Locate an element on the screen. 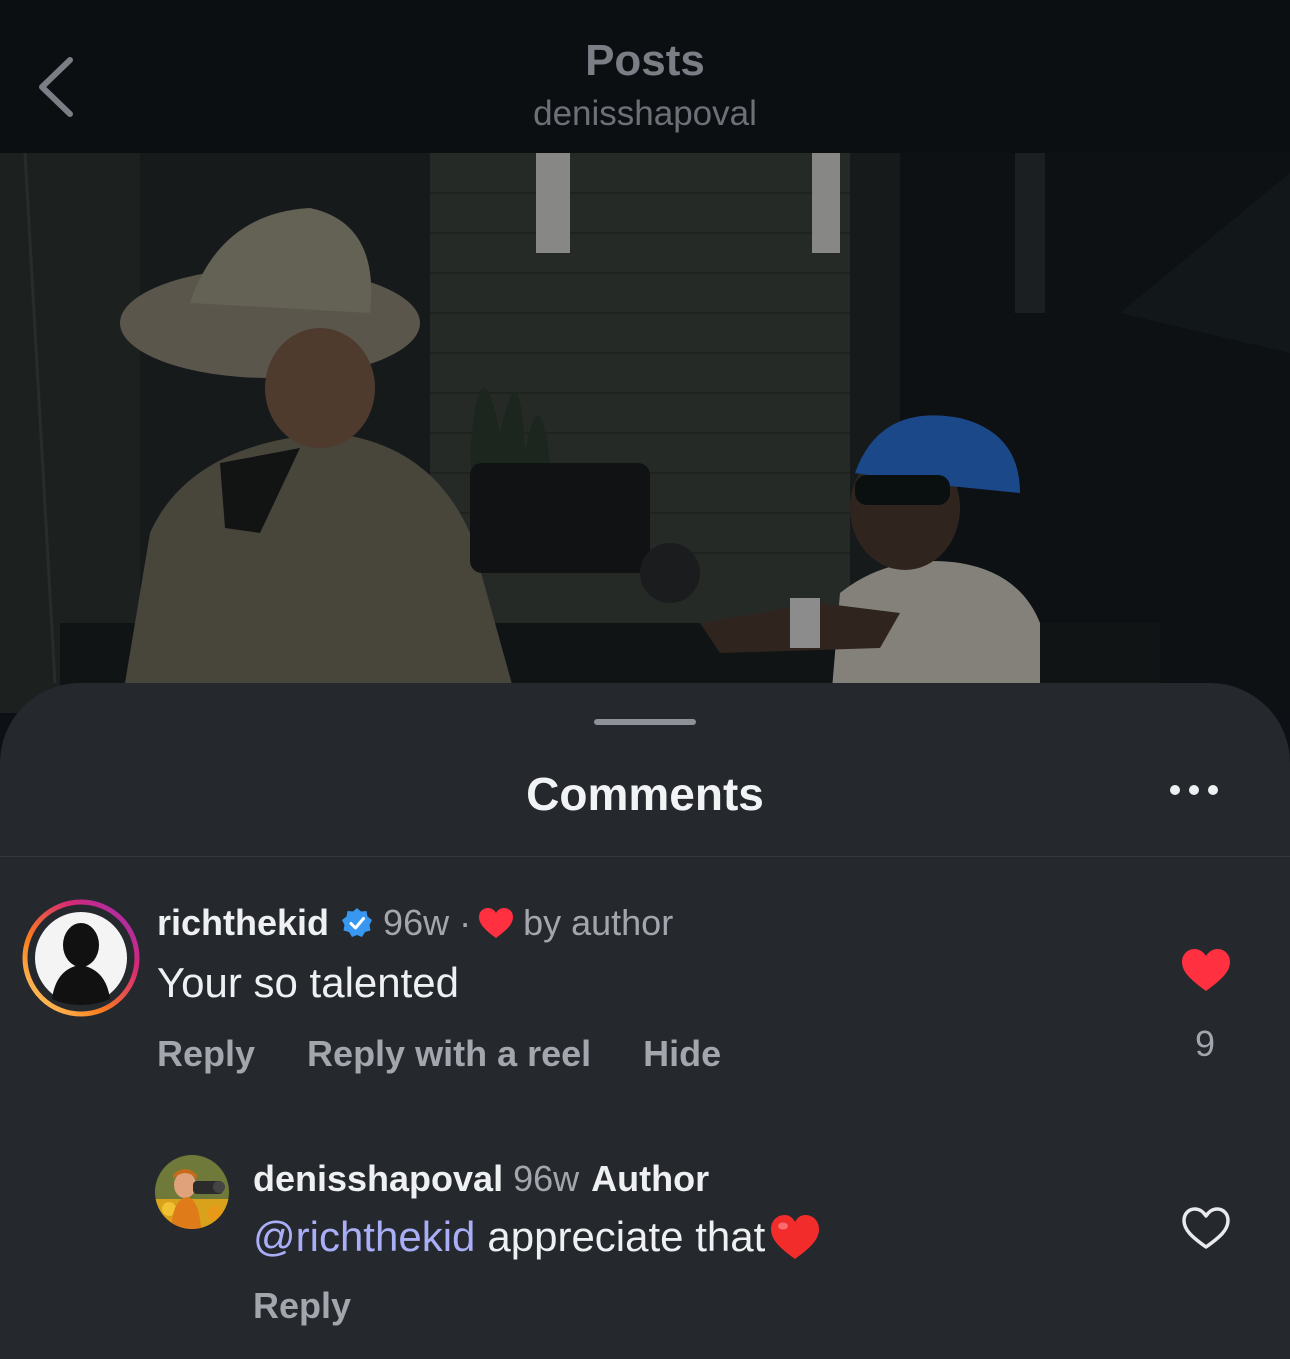  reply-button-2: Reply is located at coordinates (302, 1306).